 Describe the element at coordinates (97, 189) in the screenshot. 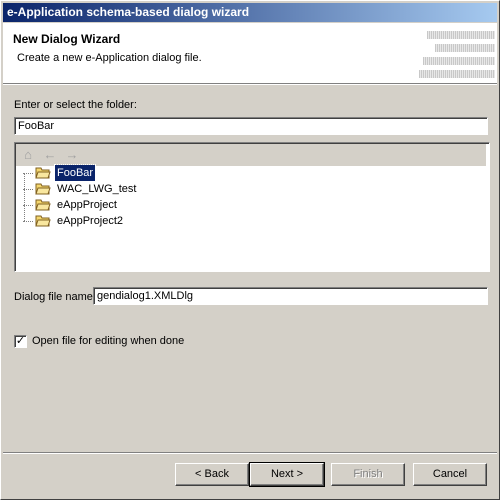

I see `tree-item-label: WAC_LWG_test` at that location.